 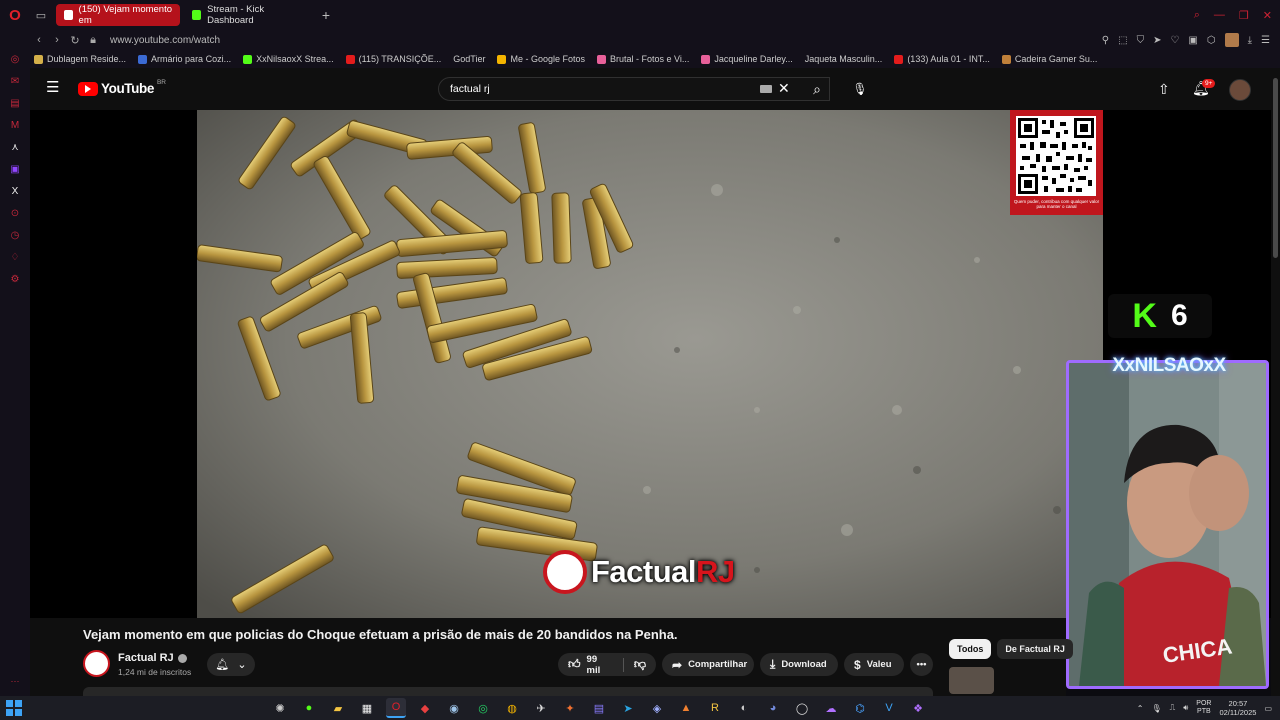 I want to click on page-scrollbar, so click(x=1275, y=382).